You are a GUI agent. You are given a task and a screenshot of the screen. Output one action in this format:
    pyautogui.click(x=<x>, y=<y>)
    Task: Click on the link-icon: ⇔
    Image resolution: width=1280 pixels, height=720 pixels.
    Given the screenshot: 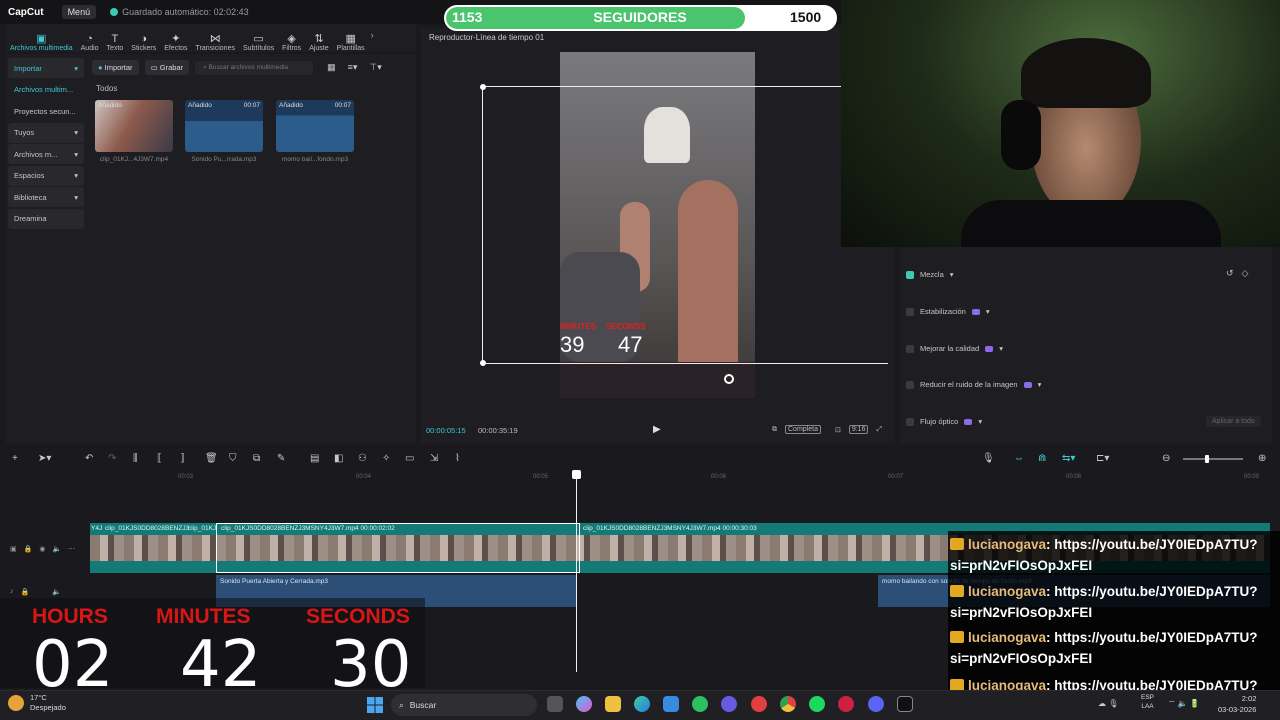 What is the action you would take?
    pyautogui.click(x=1019, y=458)
    